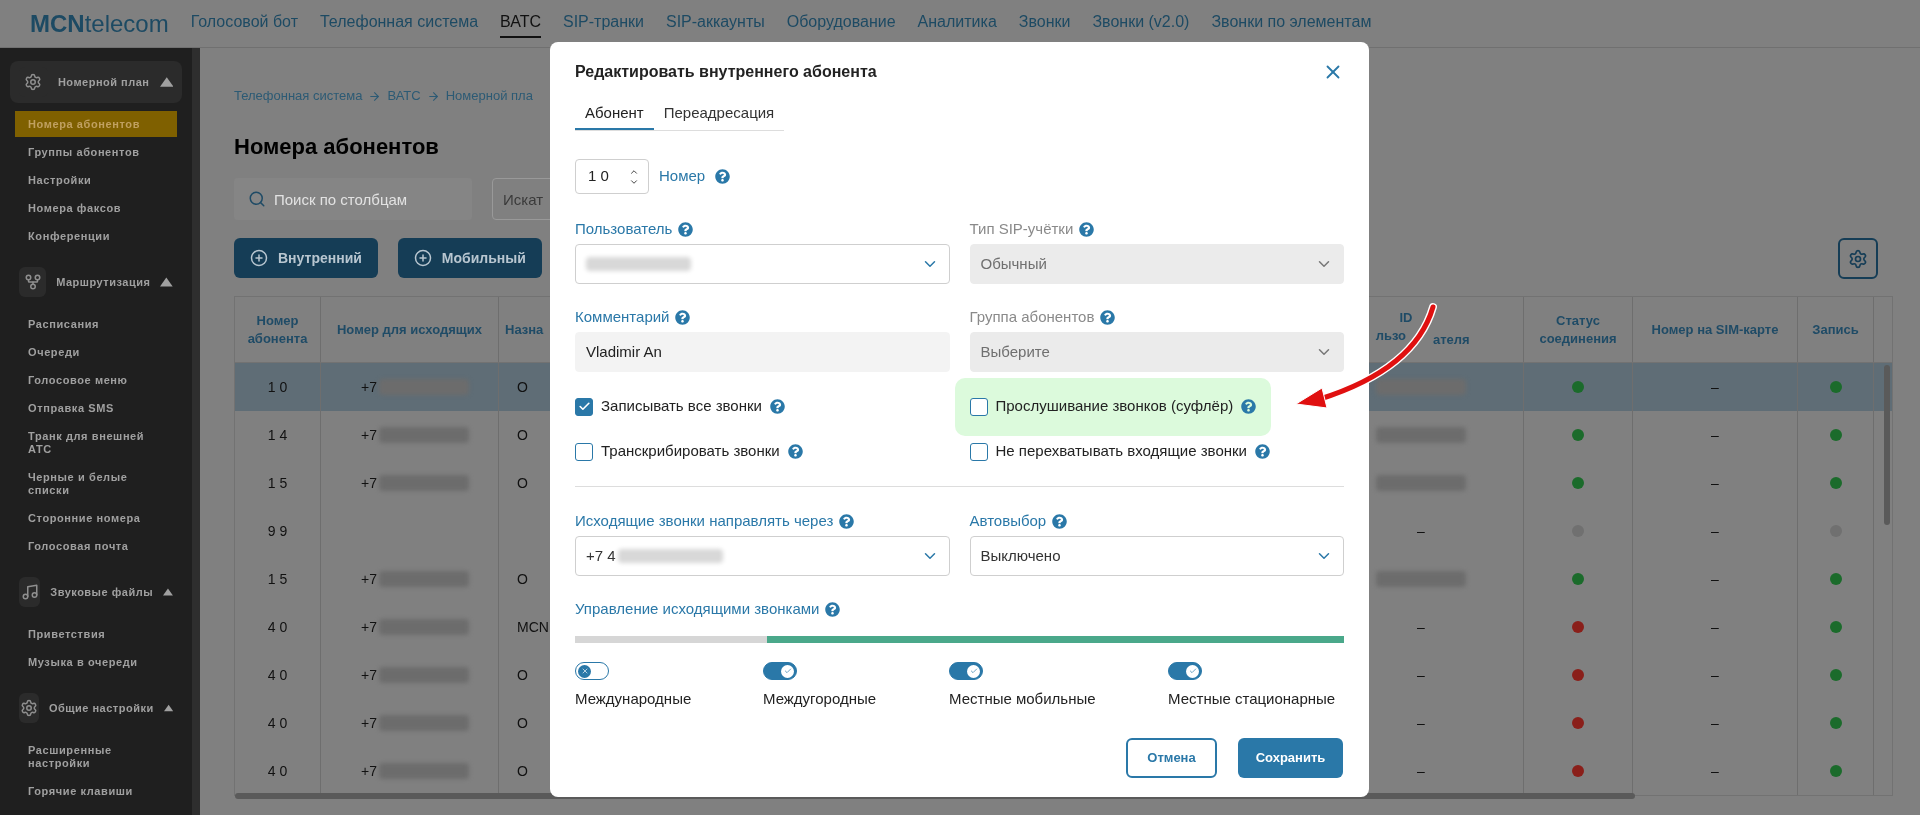 This screenshot has width=1920, height=815. What do you see at coordinates (533, 627) in the screenshot?
I see `table-cell-text: MCN` at bounding box center [533, 627].